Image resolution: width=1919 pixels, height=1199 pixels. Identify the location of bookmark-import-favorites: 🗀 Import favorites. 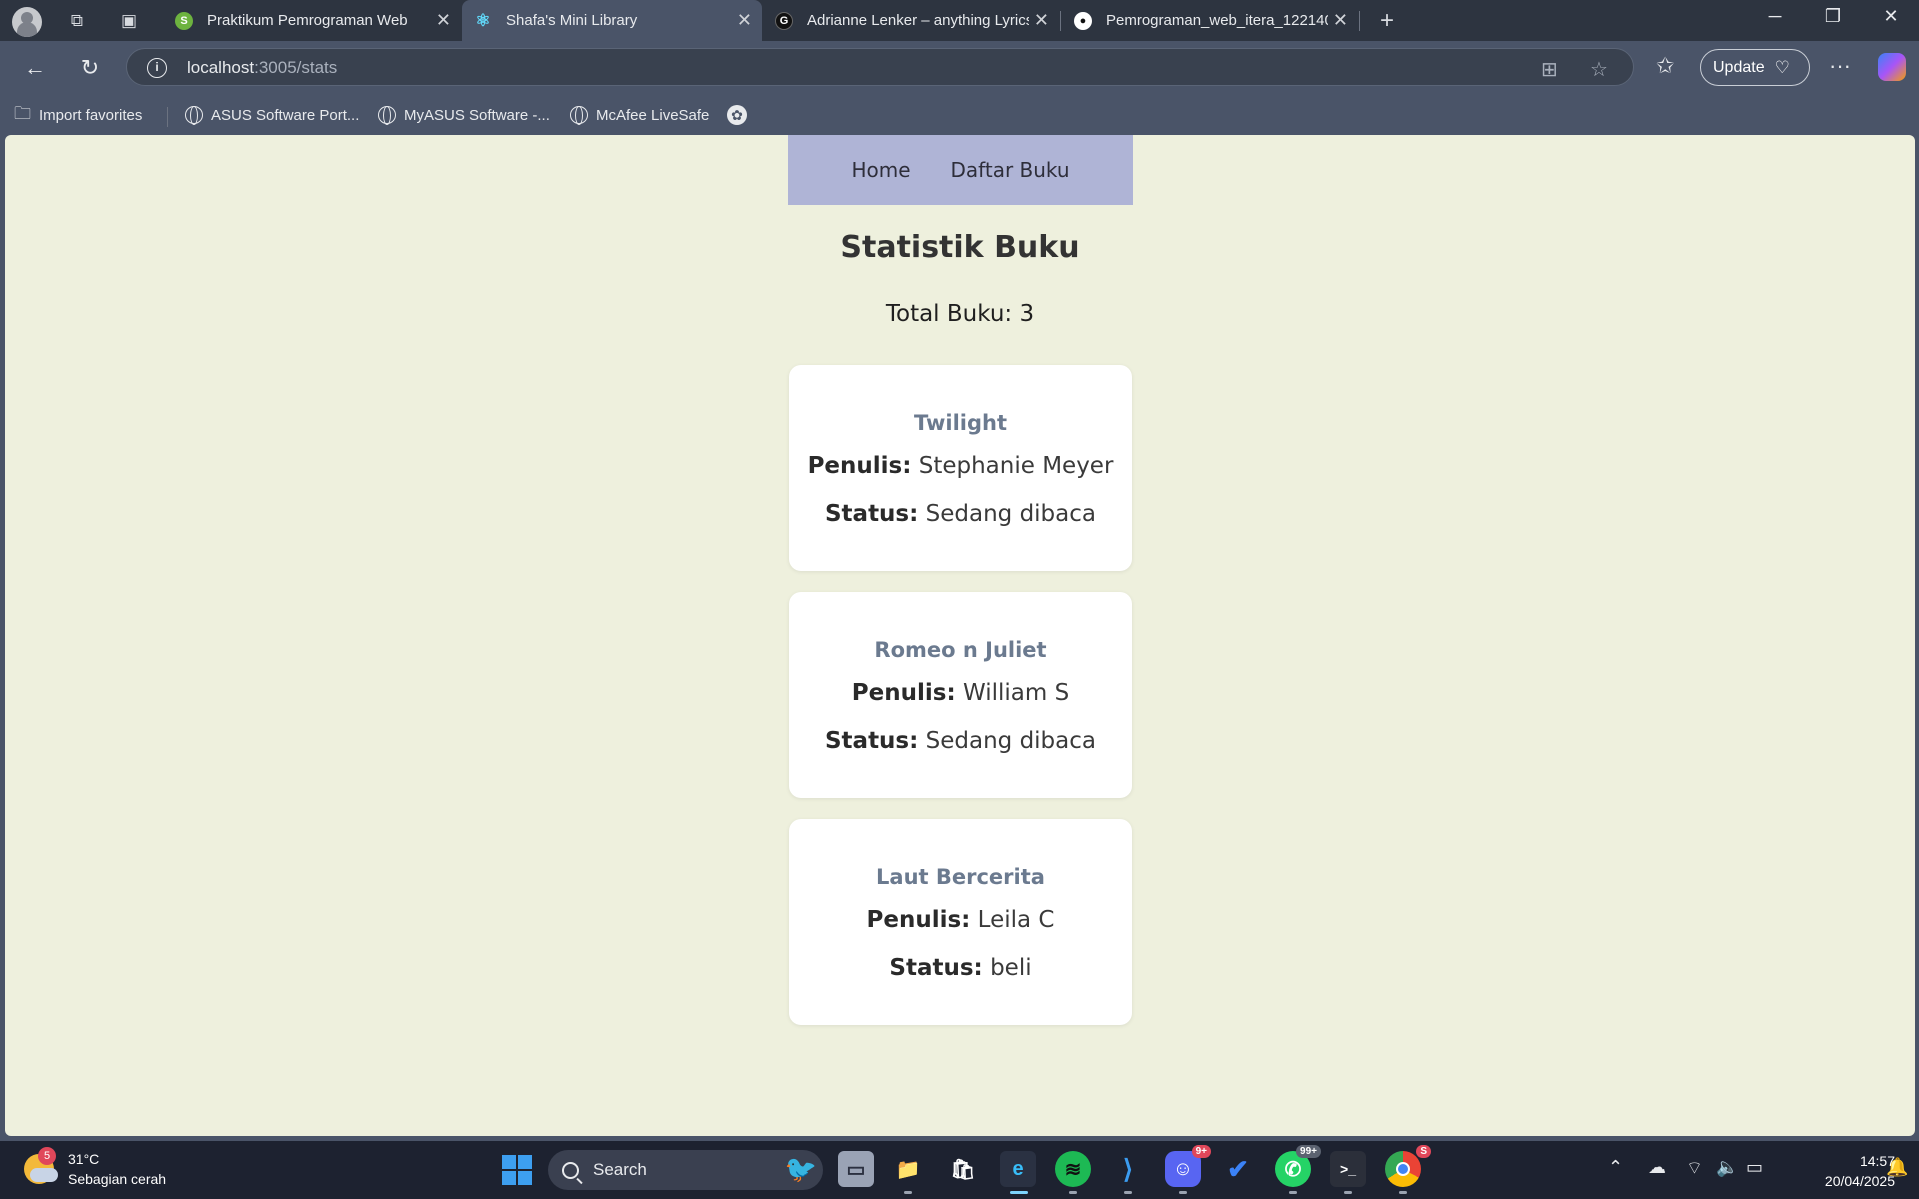
(78, 115).